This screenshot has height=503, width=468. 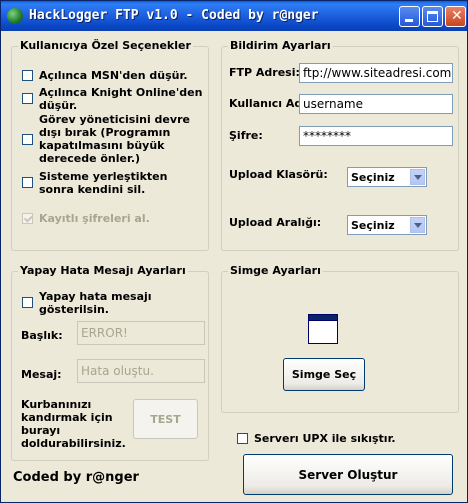 What do you see at coordinates (278, 174) in the screenshot?
I see `upload-folder-label: Upload Klasörü:` at bounding box center [278, 174].